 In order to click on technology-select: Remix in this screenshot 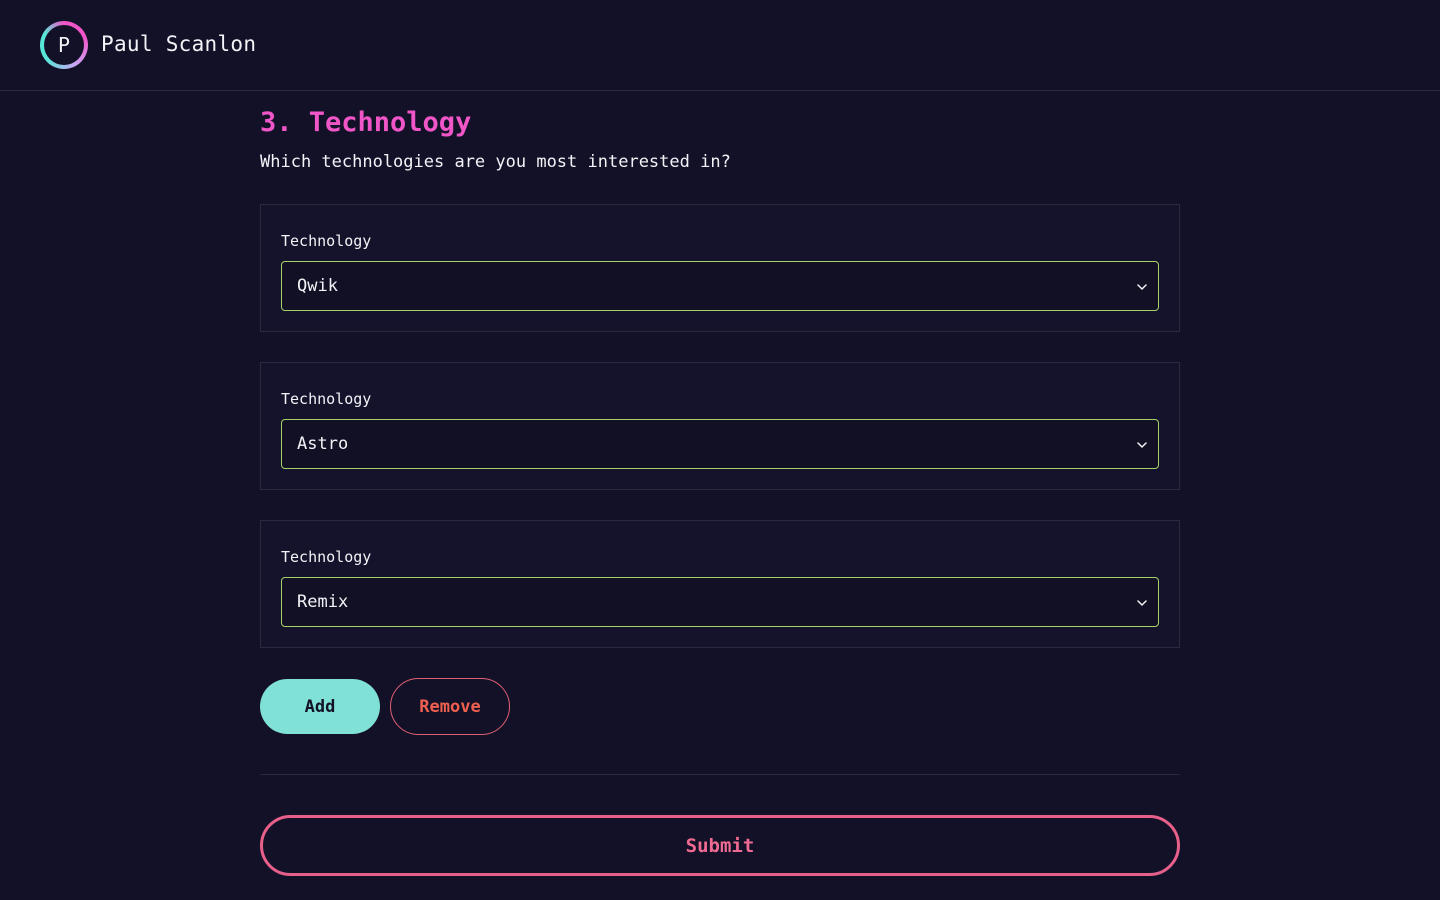, I will do `click(720, 602)`.